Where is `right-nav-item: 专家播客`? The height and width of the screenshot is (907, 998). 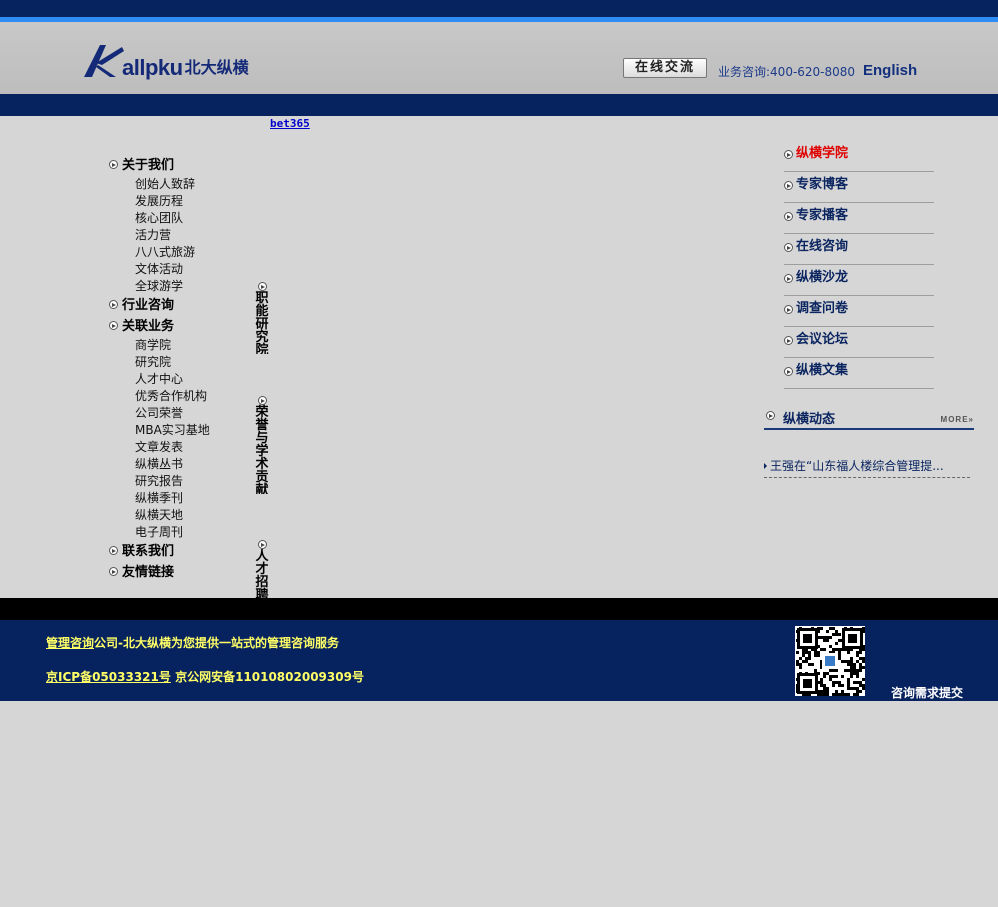 right-nav-item: 专家播客 is located at coordinates (859, 218).